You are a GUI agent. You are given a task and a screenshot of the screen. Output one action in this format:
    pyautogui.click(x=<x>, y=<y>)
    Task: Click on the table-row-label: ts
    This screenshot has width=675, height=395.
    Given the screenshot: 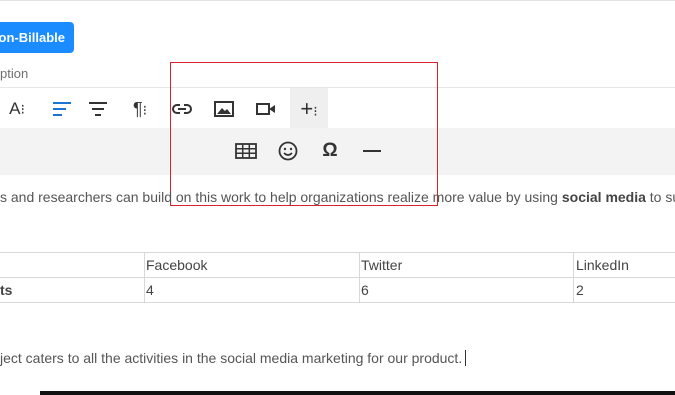 What is the action you would take?
    pyautogui.click(x=6, y=290)
    